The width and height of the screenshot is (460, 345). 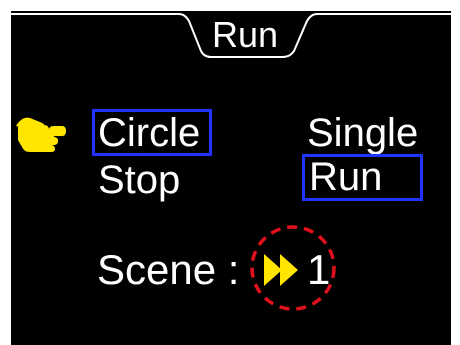 What do you see at coordinates (293, 268) in the screenshot?
I see `dashed-circle-highlight` at bounding box center [293, 268].